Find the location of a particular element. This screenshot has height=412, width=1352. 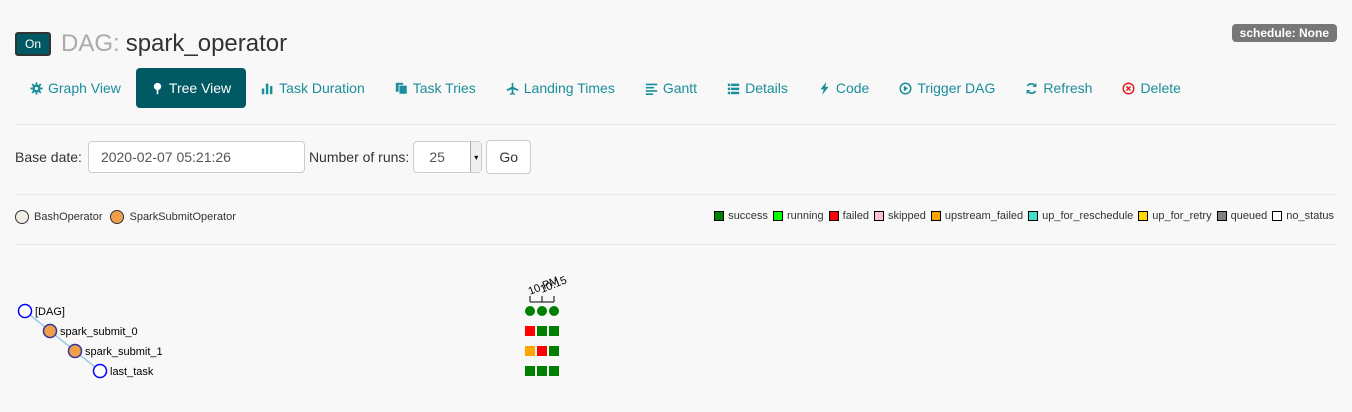

refresh-icon is located at coordinates (1031, 88).